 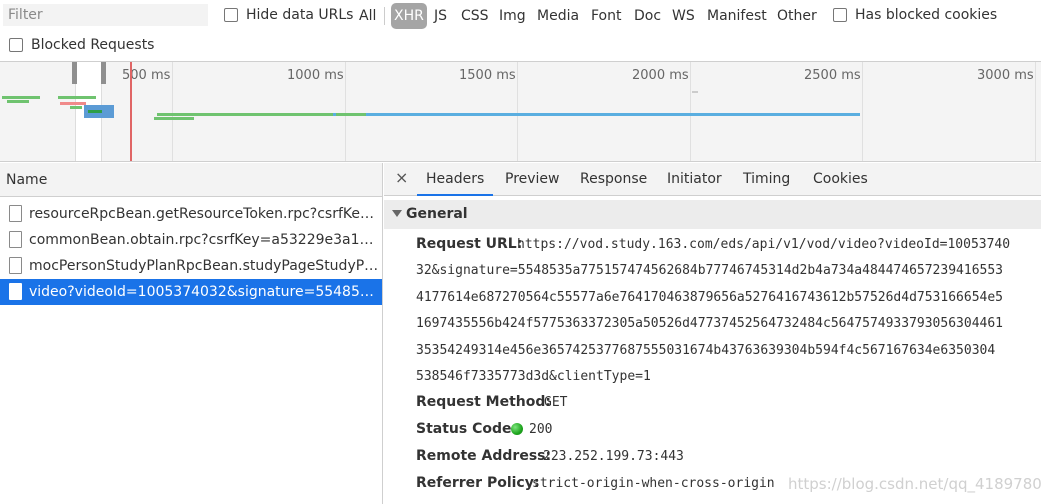 What do you see at coordinates (484, 456) in the screenshot?
I see `remote-address-label: Remote Address:` at bounding box center [484, 456].